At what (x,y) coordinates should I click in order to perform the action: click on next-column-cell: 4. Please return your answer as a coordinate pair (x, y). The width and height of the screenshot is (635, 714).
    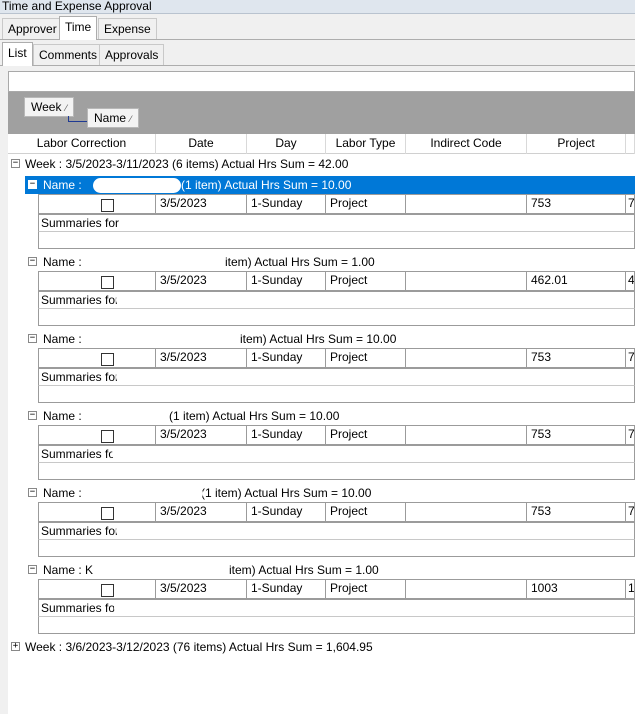
    Looking at the image, I should click on (630, 281).